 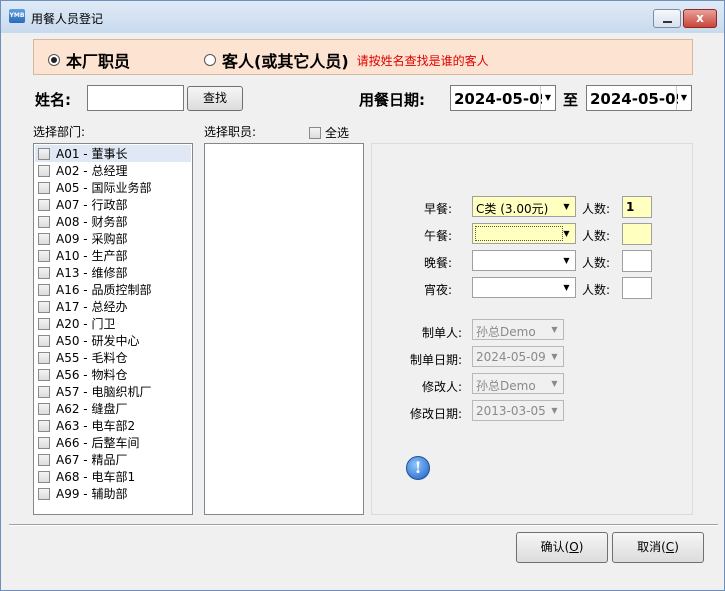 I want to click on department-item-label: A13 - 维修部, so click(x=92, y=273).